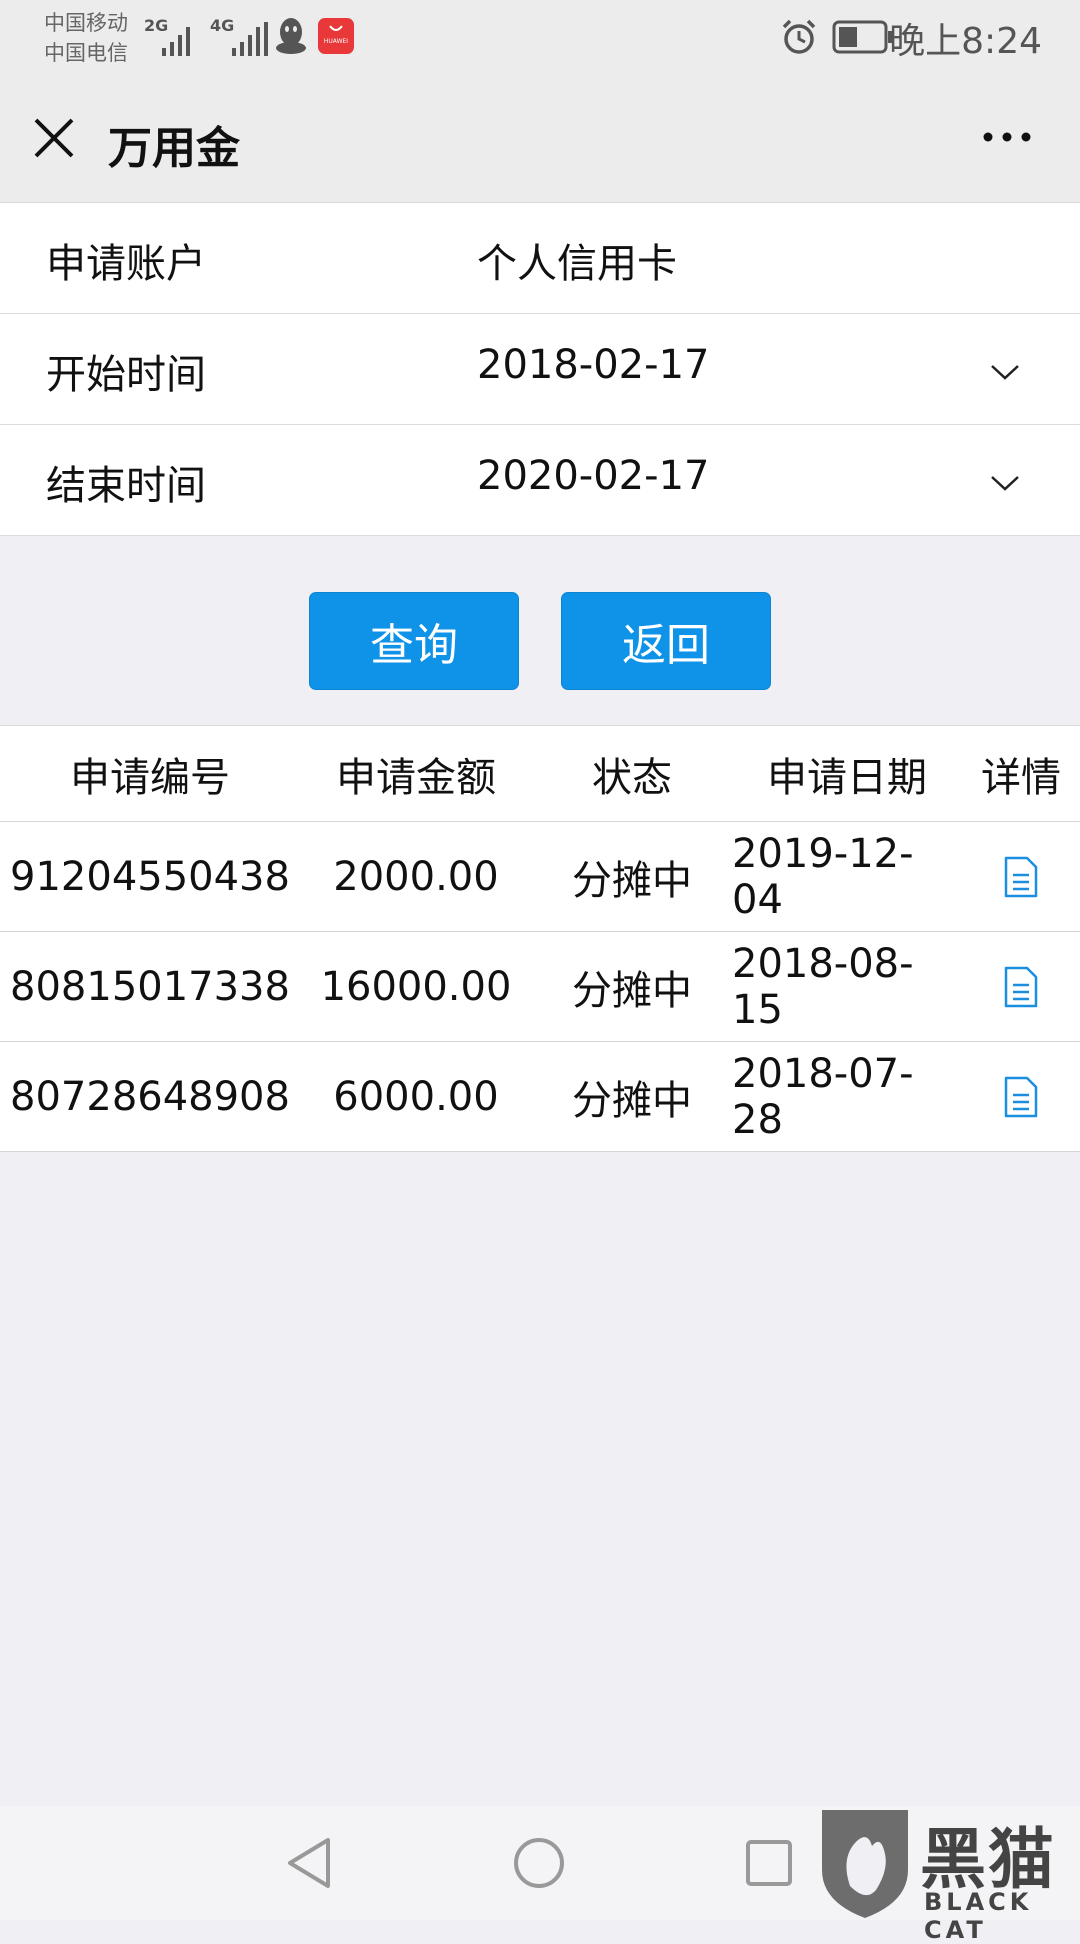 The height and width of the screenshot is (1944, 1080). What do you see at coordinates (309, 1863) in the screenshot?
I see `back-triangle-icon` at bounding box center [309, 1863].